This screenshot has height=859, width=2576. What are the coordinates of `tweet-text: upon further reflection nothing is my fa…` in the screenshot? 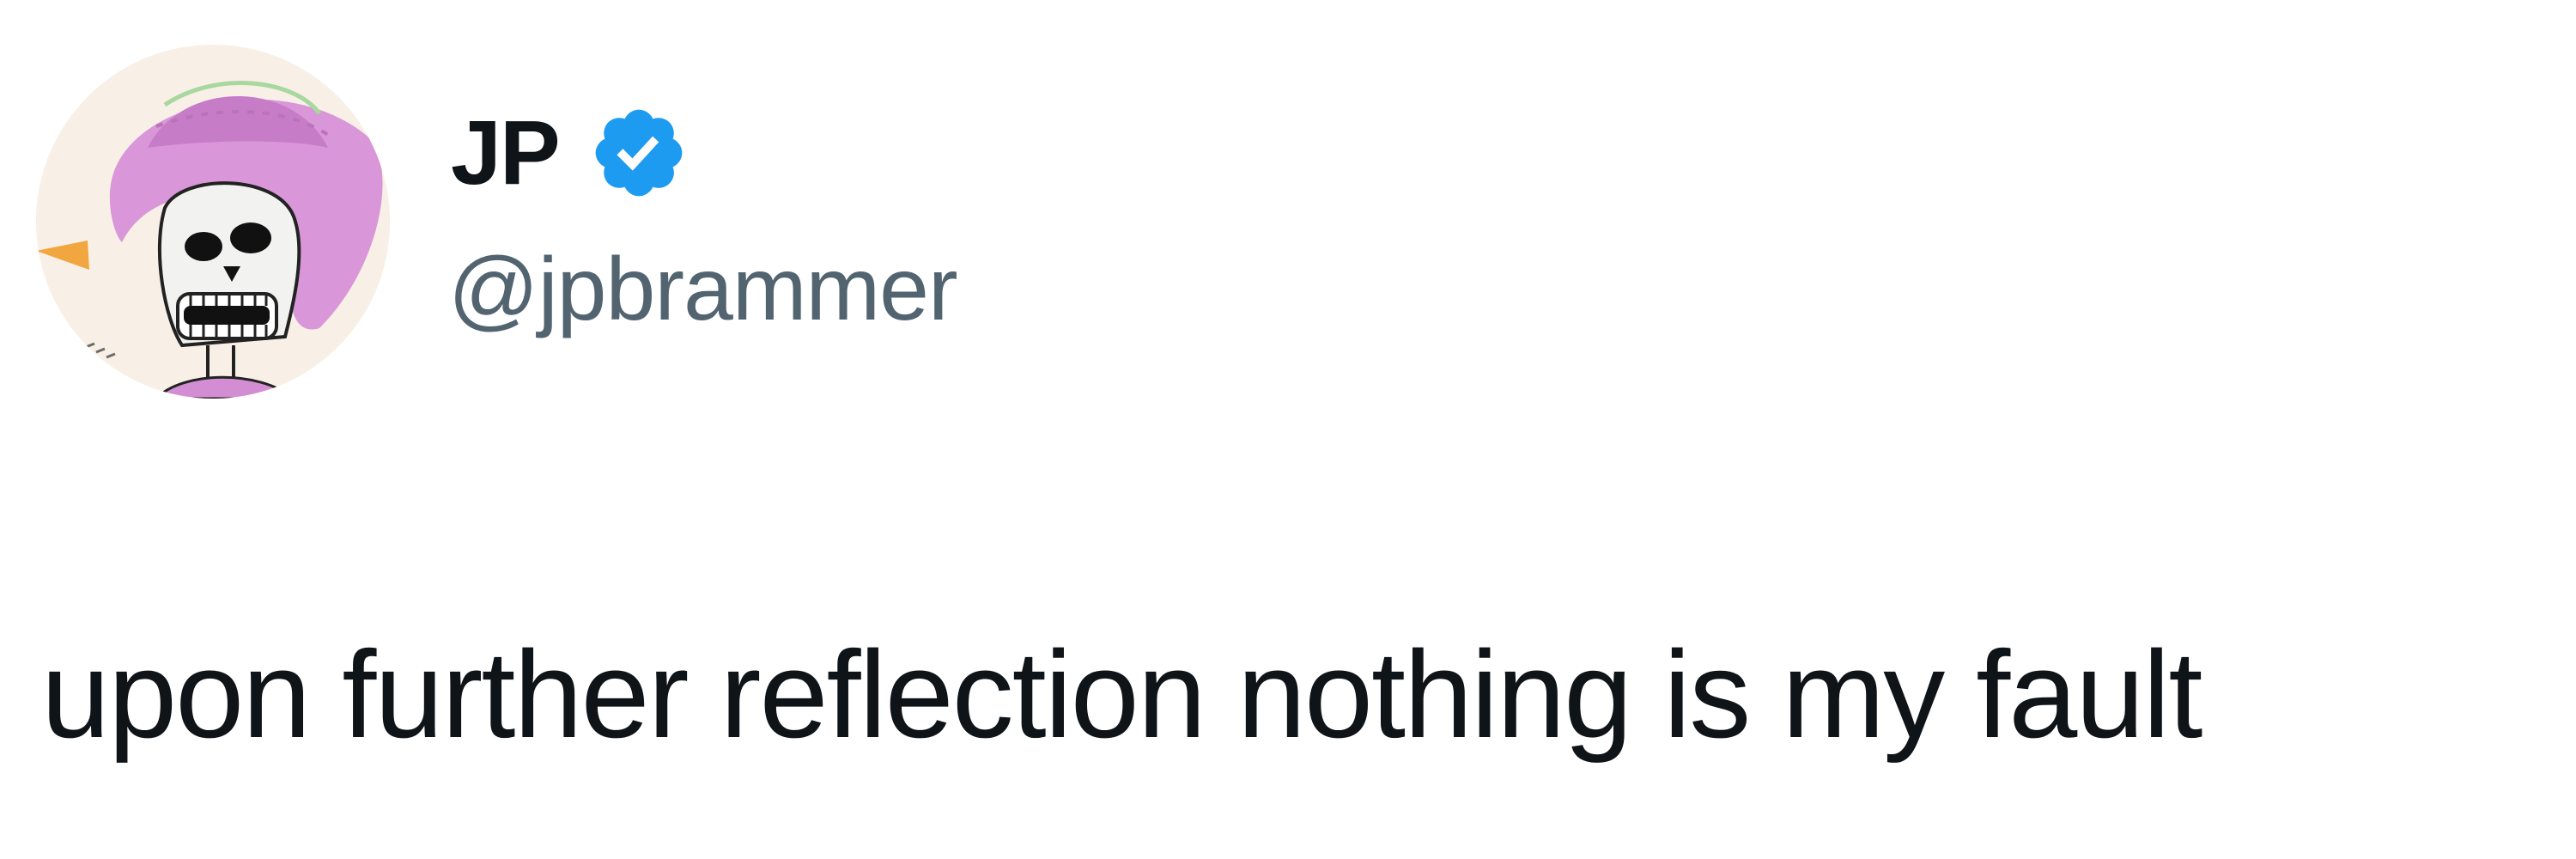 It's located at (1122, 694).